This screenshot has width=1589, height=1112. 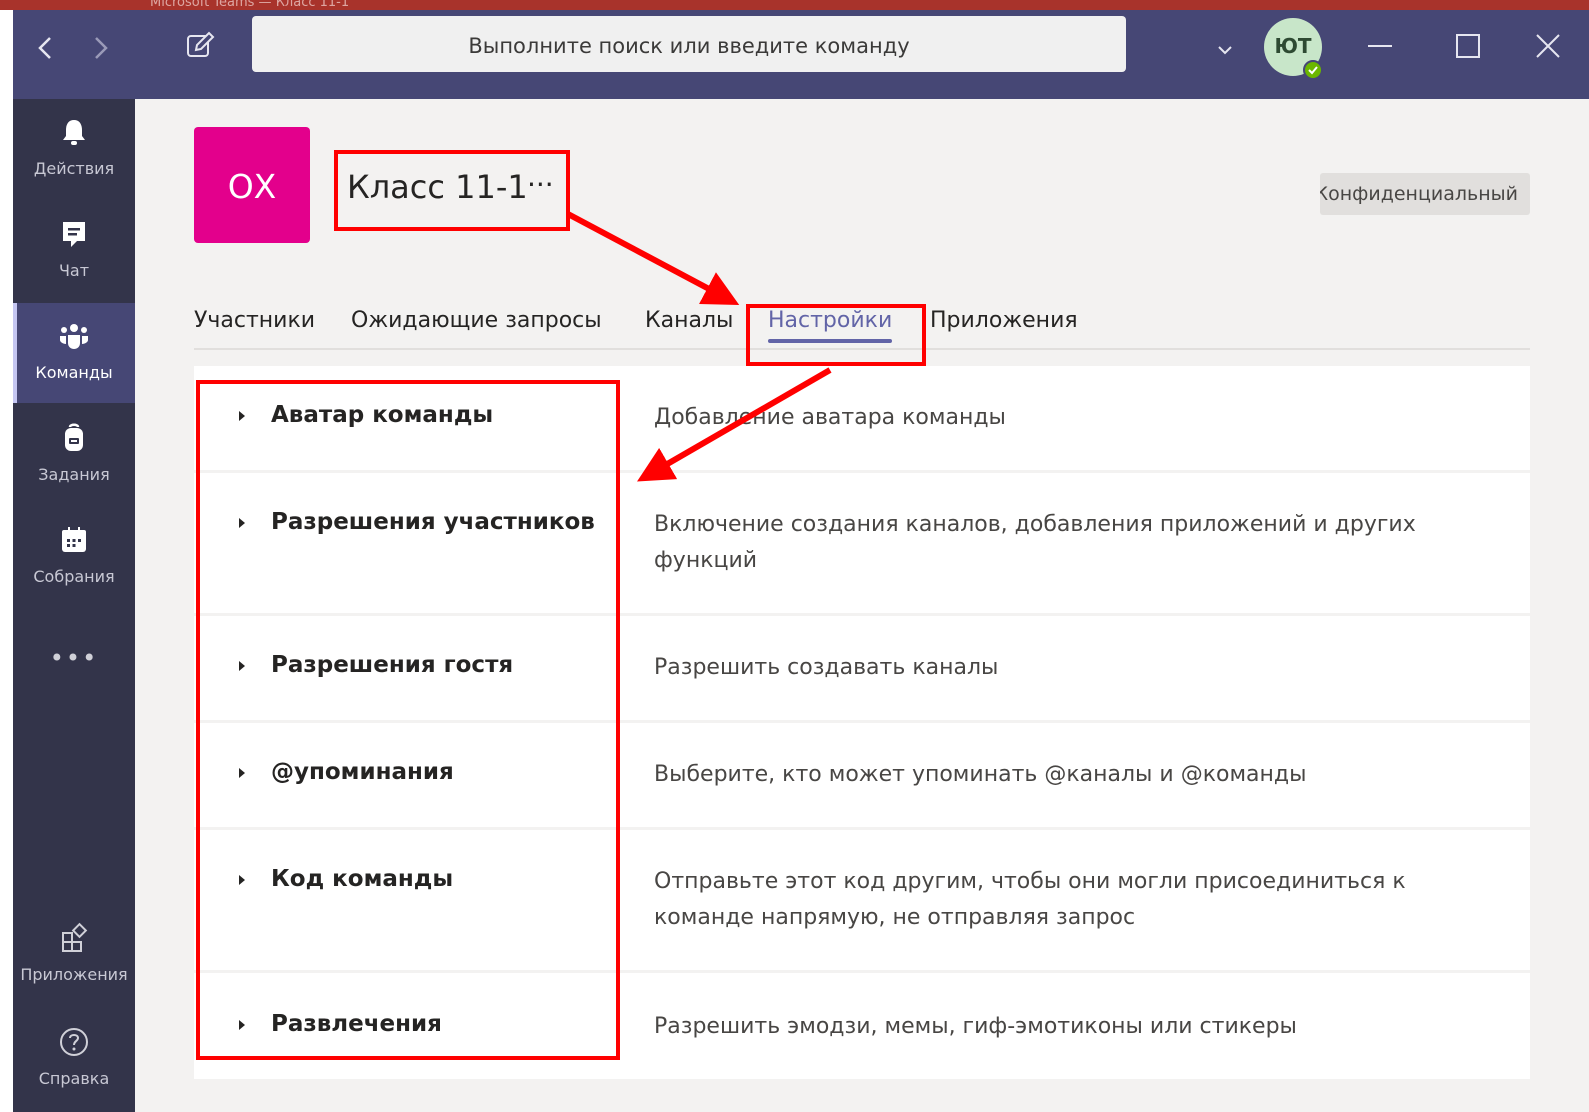 I want to click on rail-item-apps: Приложения, so click(x=74, y=955).